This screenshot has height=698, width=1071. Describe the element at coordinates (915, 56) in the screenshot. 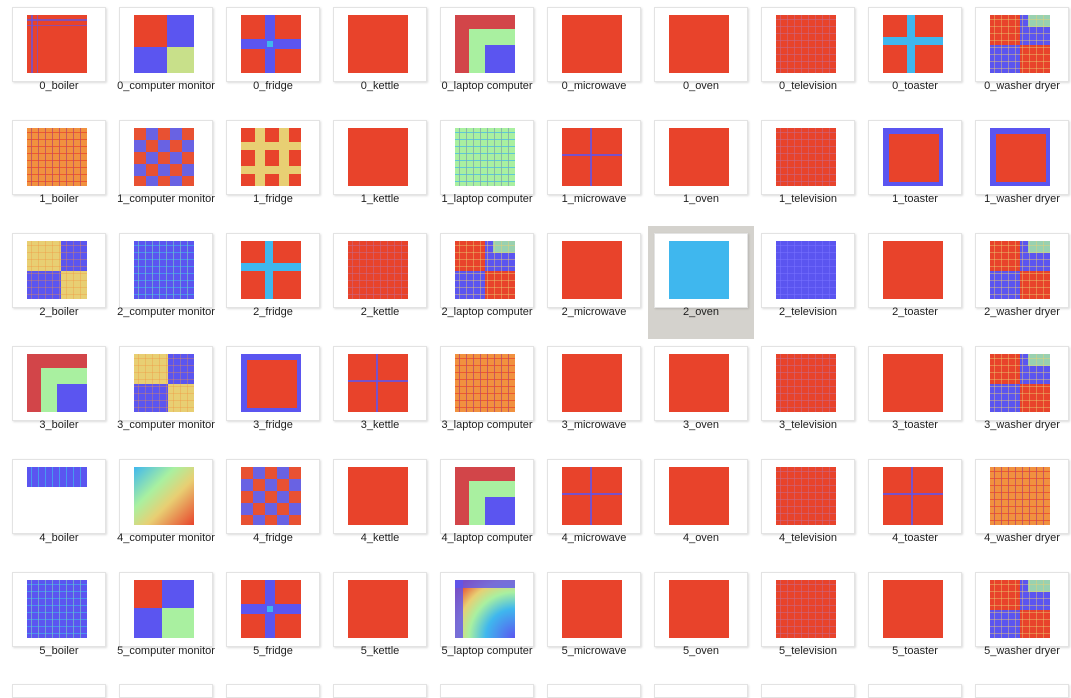

I see `file-item: 0_toaster` at that location.